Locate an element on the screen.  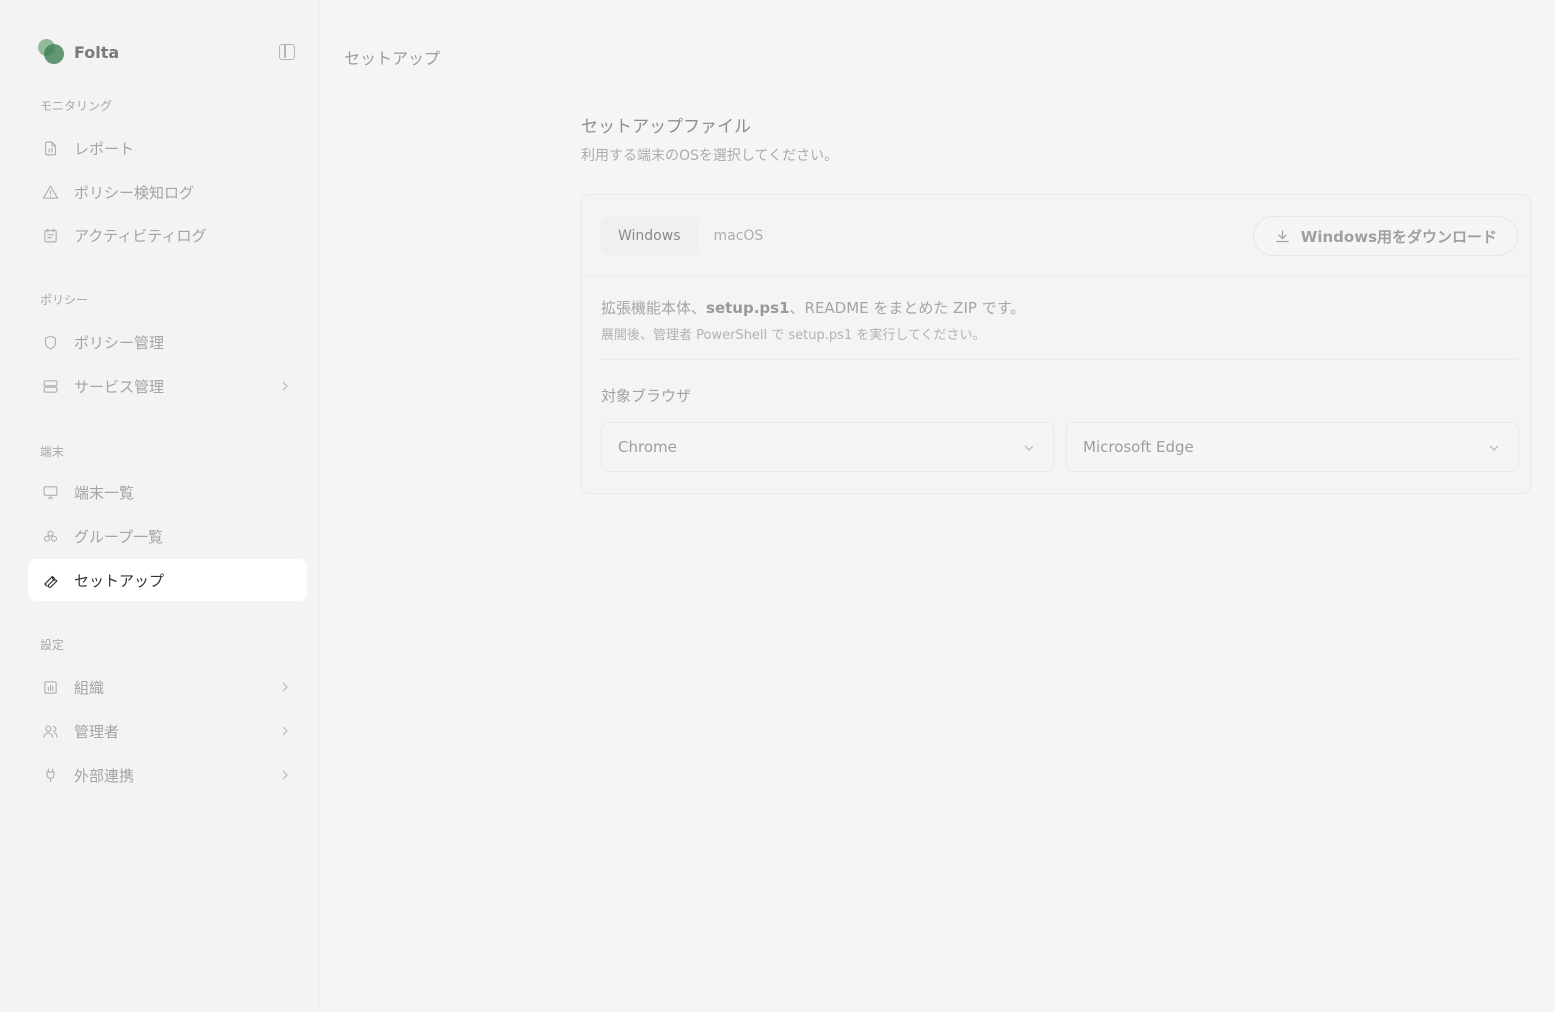
download-button: Windows用をダウンロード is located at coordinates (1385, 236).